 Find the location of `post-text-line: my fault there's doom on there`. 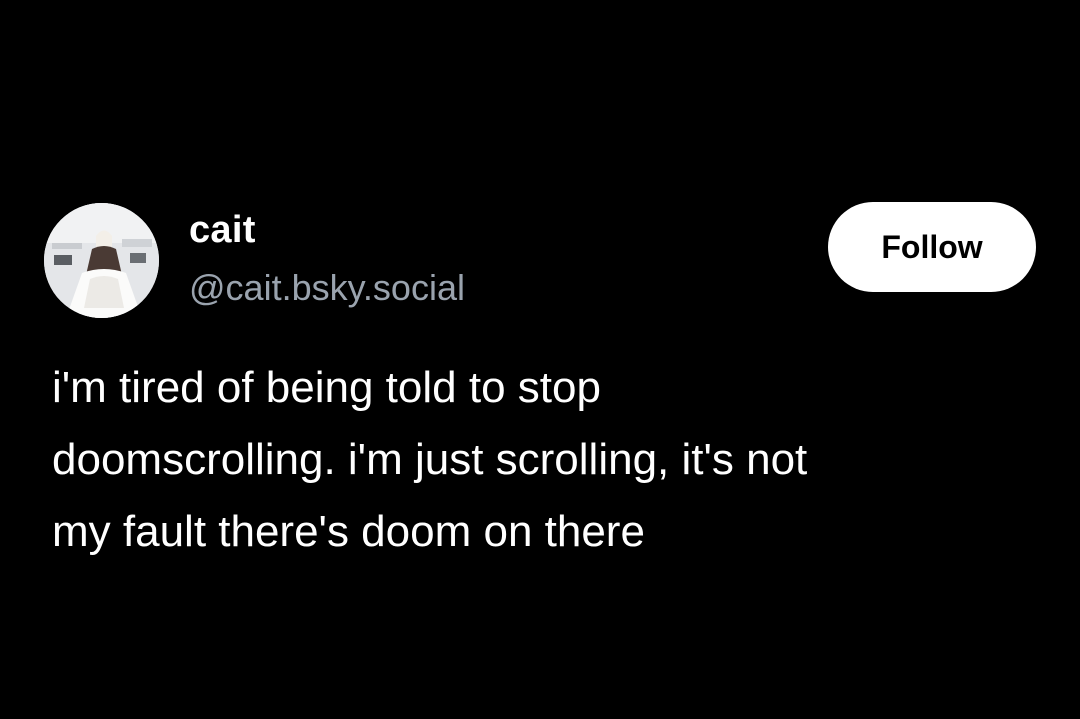

post-text-line: my fault there's doom on there is located at coordinates (348, 531).